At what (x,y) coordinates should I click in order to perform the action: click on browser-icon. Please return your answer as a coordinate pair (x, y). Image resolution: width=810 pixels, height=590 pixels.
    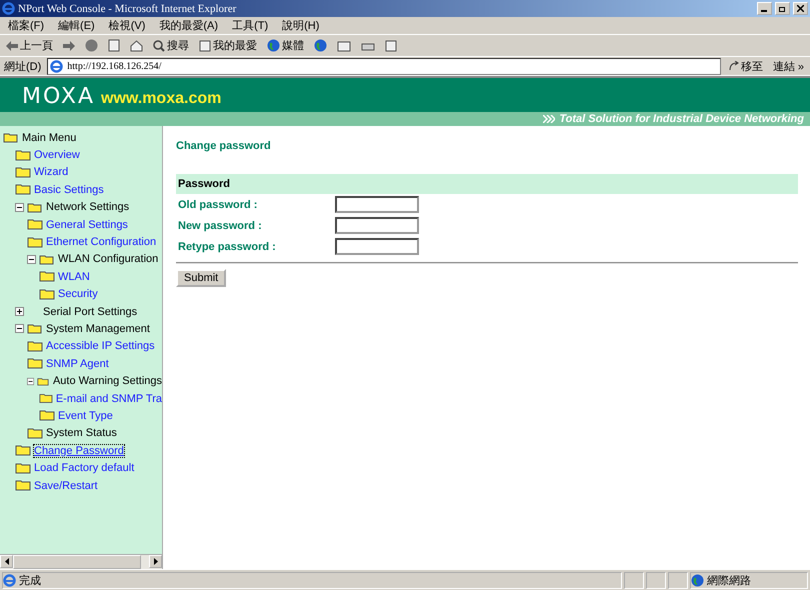
    Looking at the image, I should click on (8, 8).